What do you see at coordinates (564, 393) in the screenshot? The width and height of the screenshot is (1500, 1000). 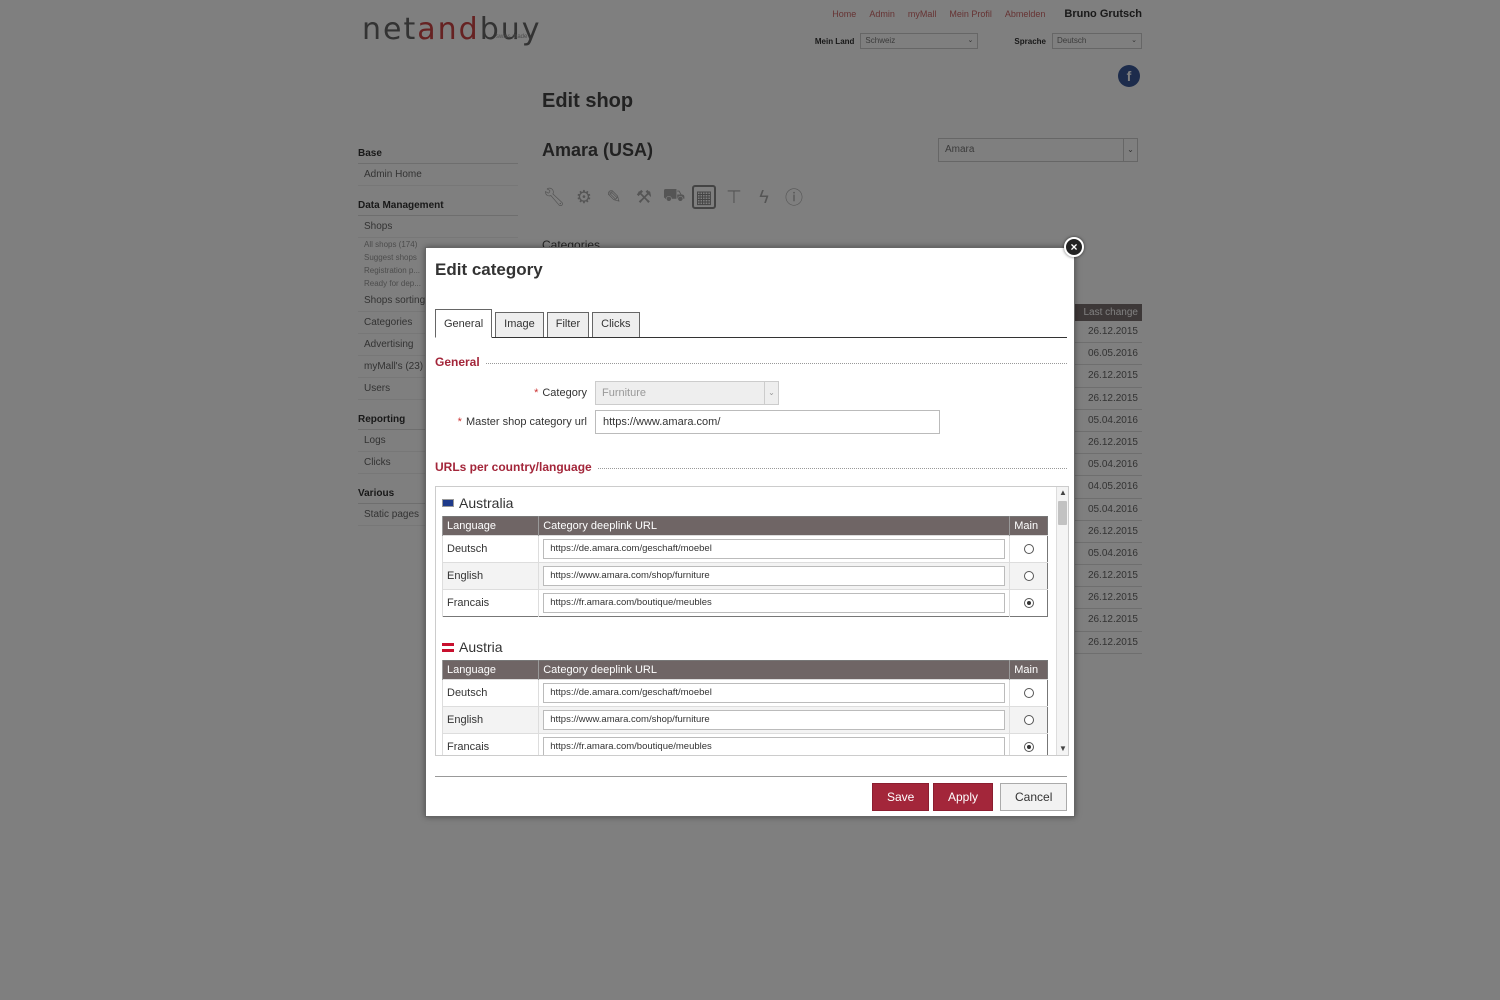 I see `category-label: Category` at bounding box center [564, 393].